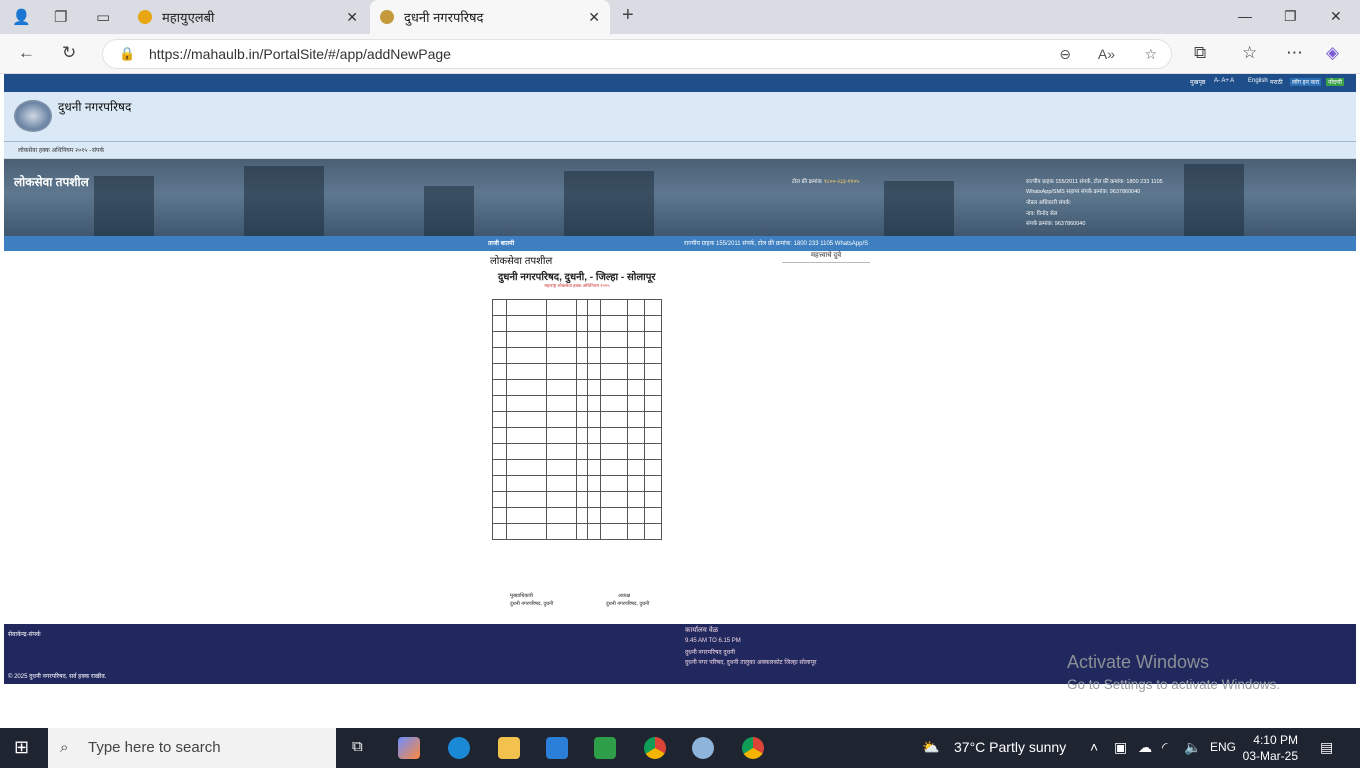 Image resolution: width=1360 pixels, height=768 pixels. What do you see at coordinates (33, 116) in the screenshot?
I see `site-logo` at bounding box center [33, 116].